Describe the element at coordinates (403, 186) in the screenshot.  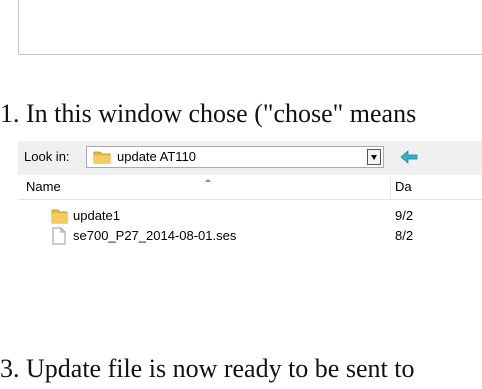
I see `date-column-header: Da` at that location.